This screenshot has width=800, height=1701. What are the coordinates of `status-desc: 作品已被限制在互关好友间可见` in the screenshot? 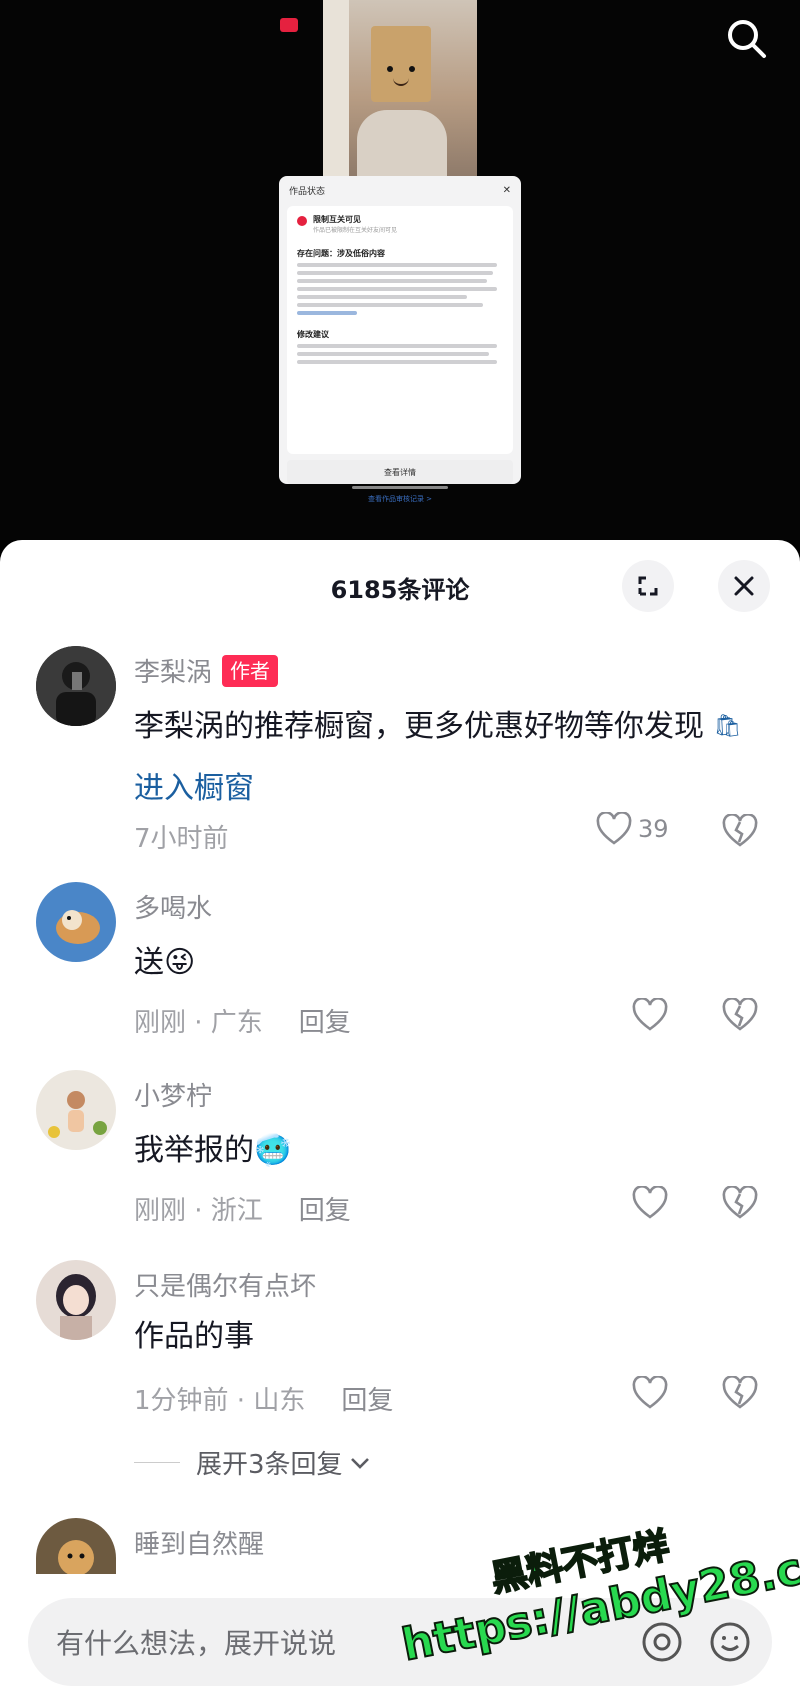 It's located at (355, 230).